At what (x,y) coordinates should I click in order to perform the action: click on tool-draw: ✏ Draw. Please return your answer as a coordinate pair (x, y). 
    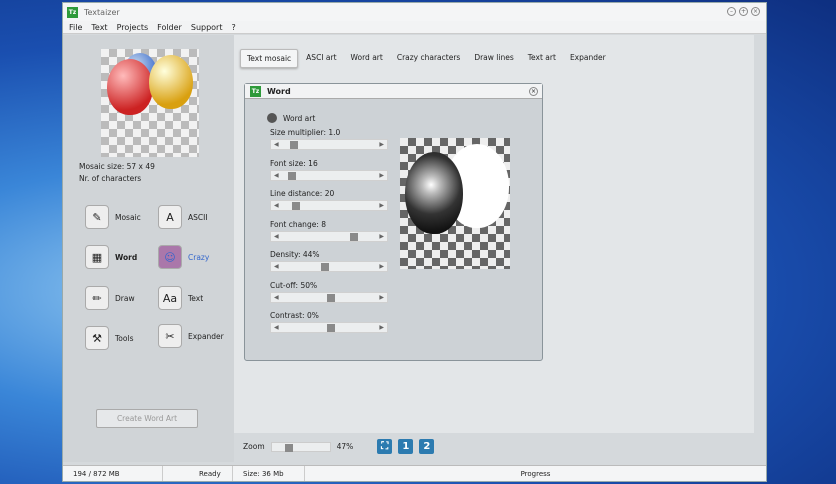
    Looking at the image, I should click on (110, 298).